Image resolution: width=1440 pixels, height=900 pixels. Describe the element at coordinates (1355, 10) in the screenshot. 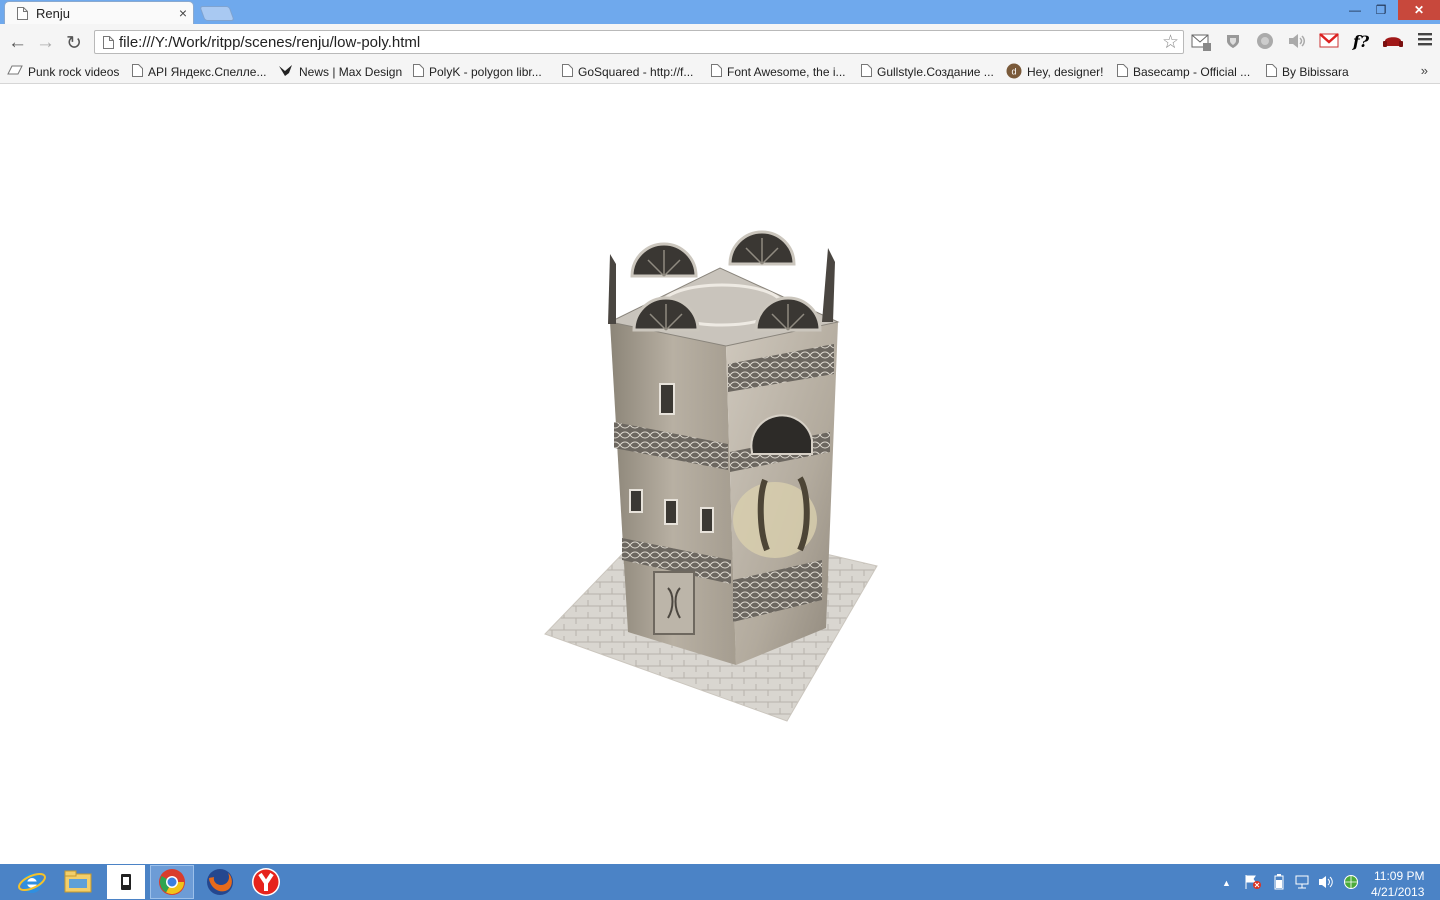

I see `minimize-button: —` at that location.